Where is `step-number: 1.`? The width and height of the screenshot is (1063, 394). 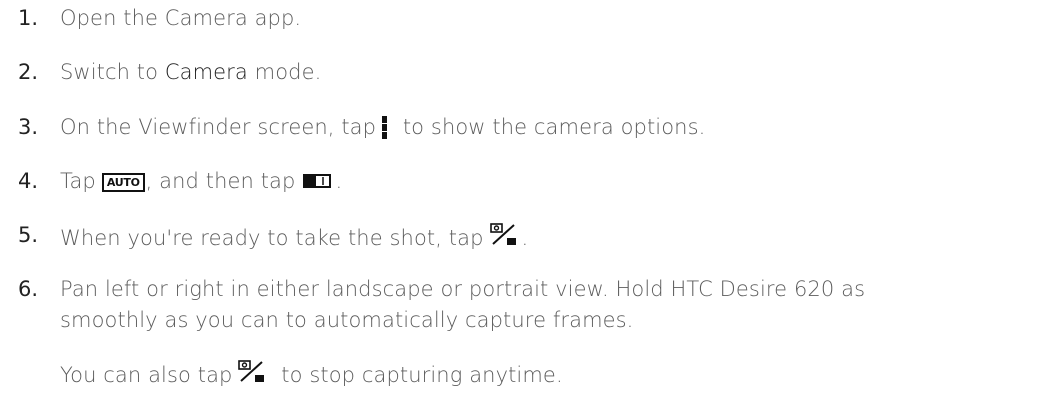
step-number: 1. is located at coordinates (28, 18).